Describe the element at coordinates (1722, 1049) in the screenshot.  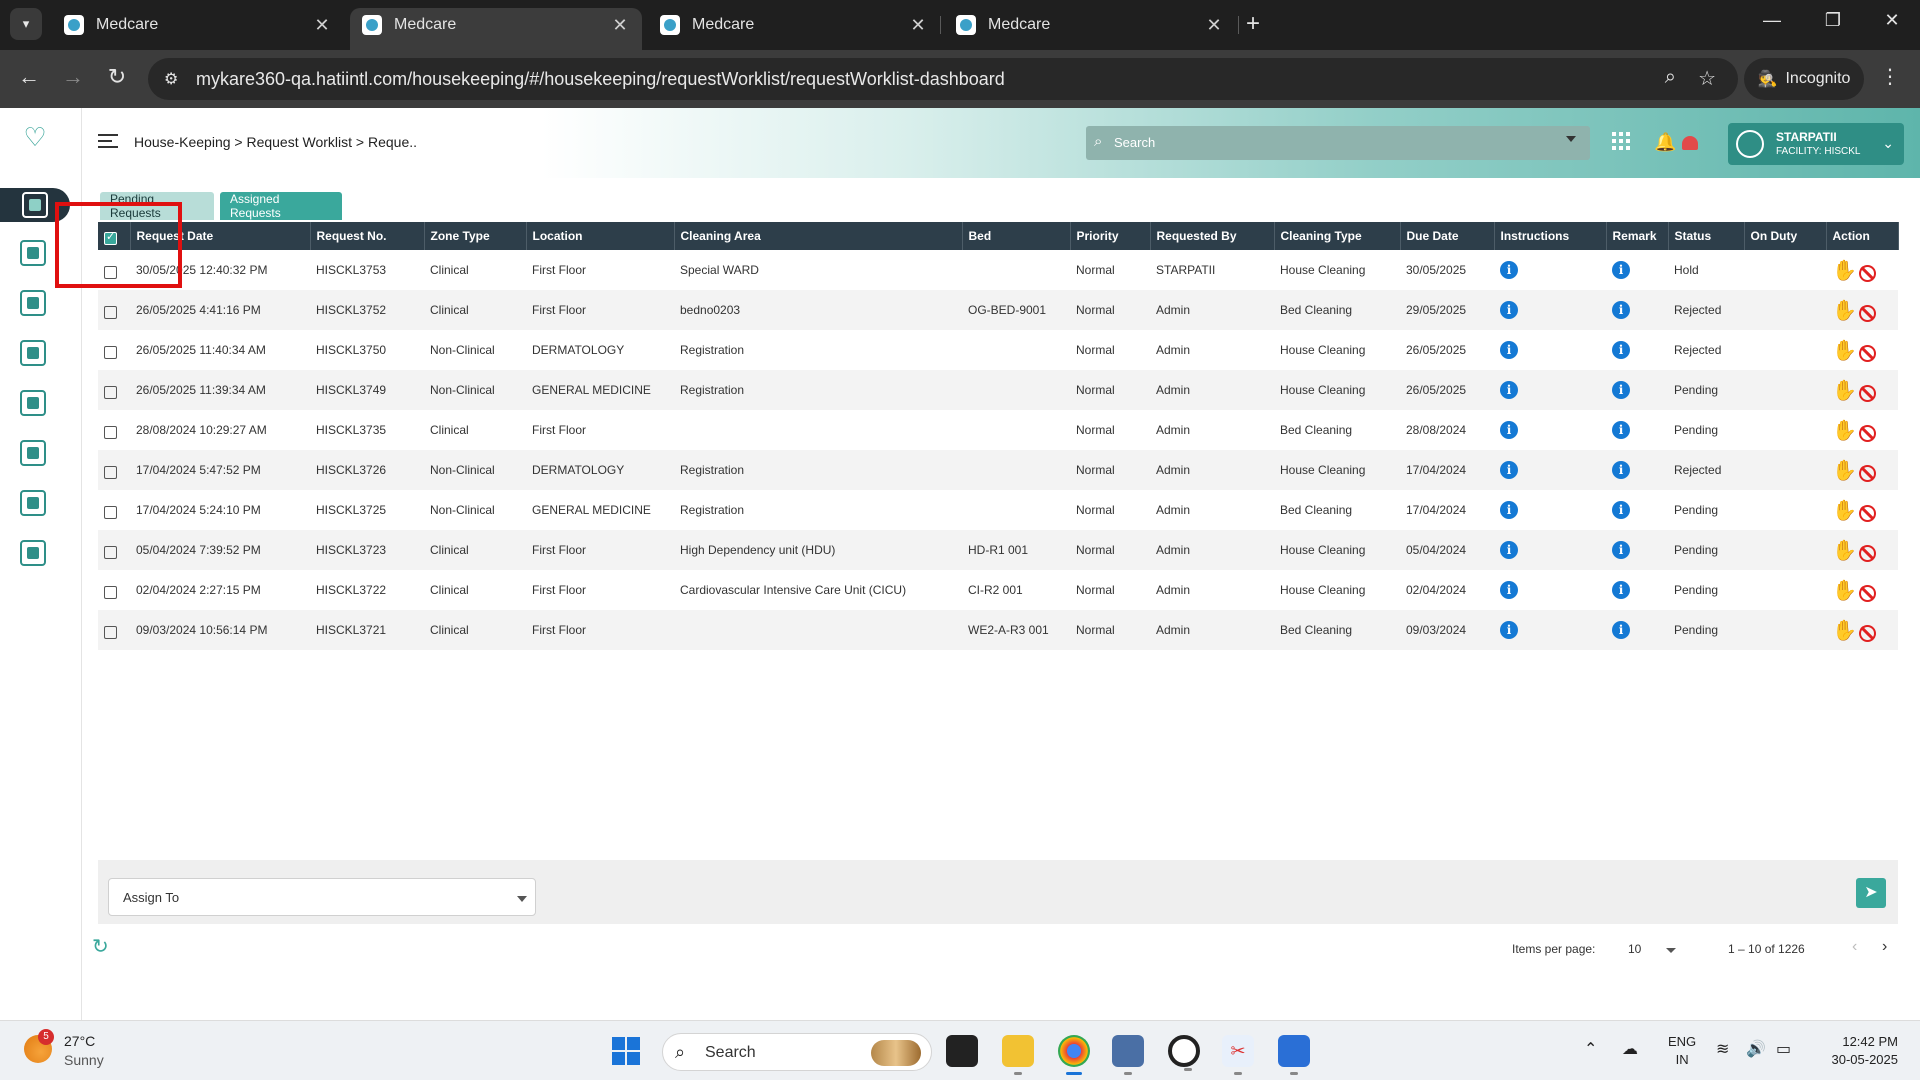
I see `wifi-icon: ≋` at that location.